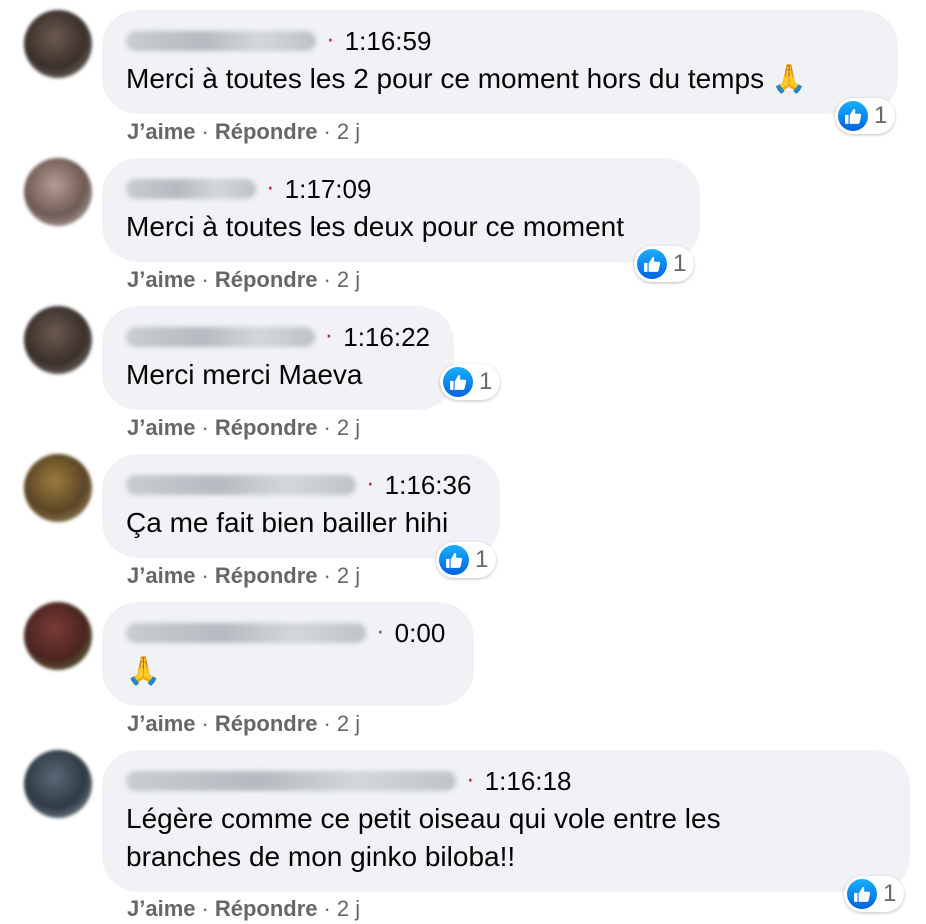  Describe the element at coordinates (386, 337) in the screenshot. I see `video-timestamp: 1:16:22` at that location.